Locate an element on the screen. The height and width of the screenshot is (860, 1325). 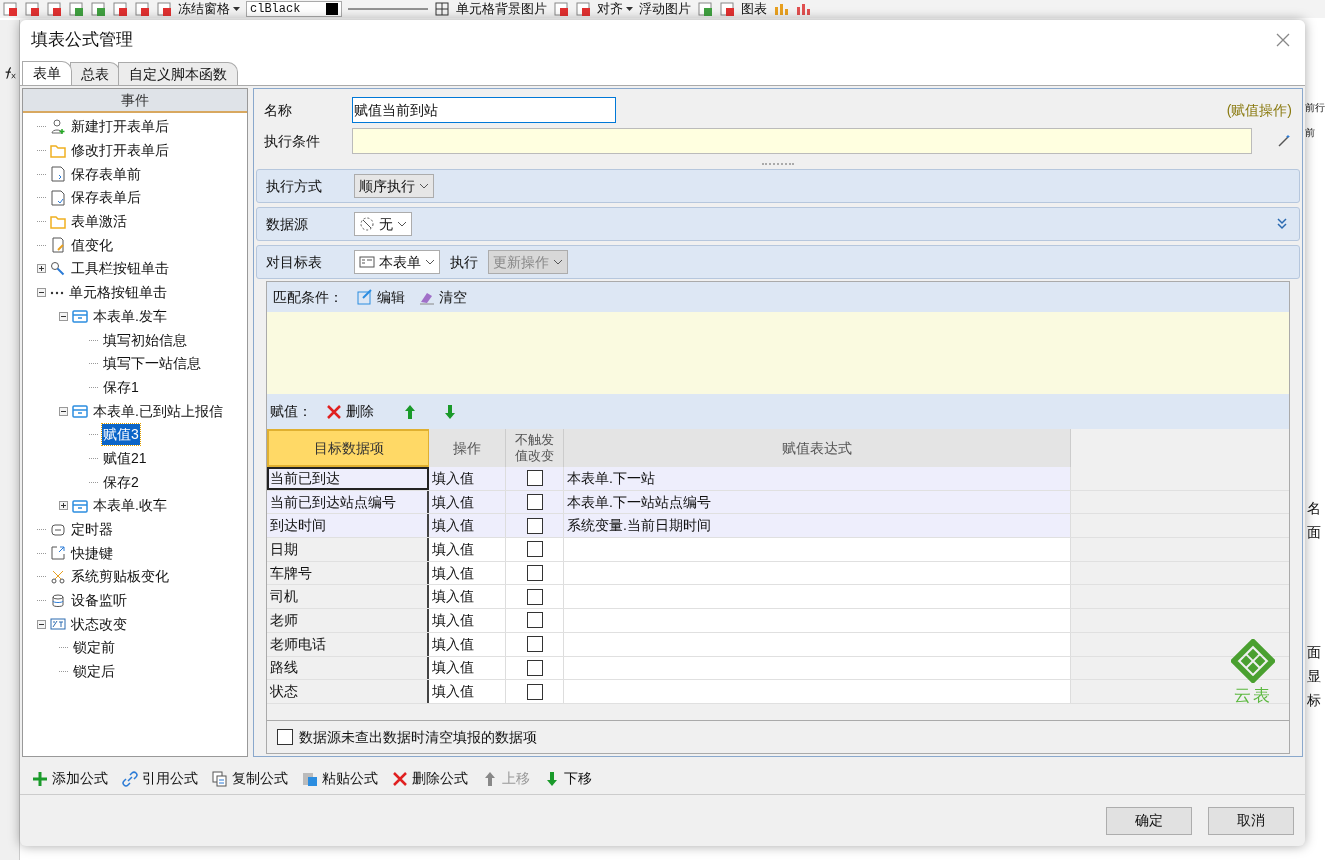
table-cell: 状态 is located at coordinates (348, 691).